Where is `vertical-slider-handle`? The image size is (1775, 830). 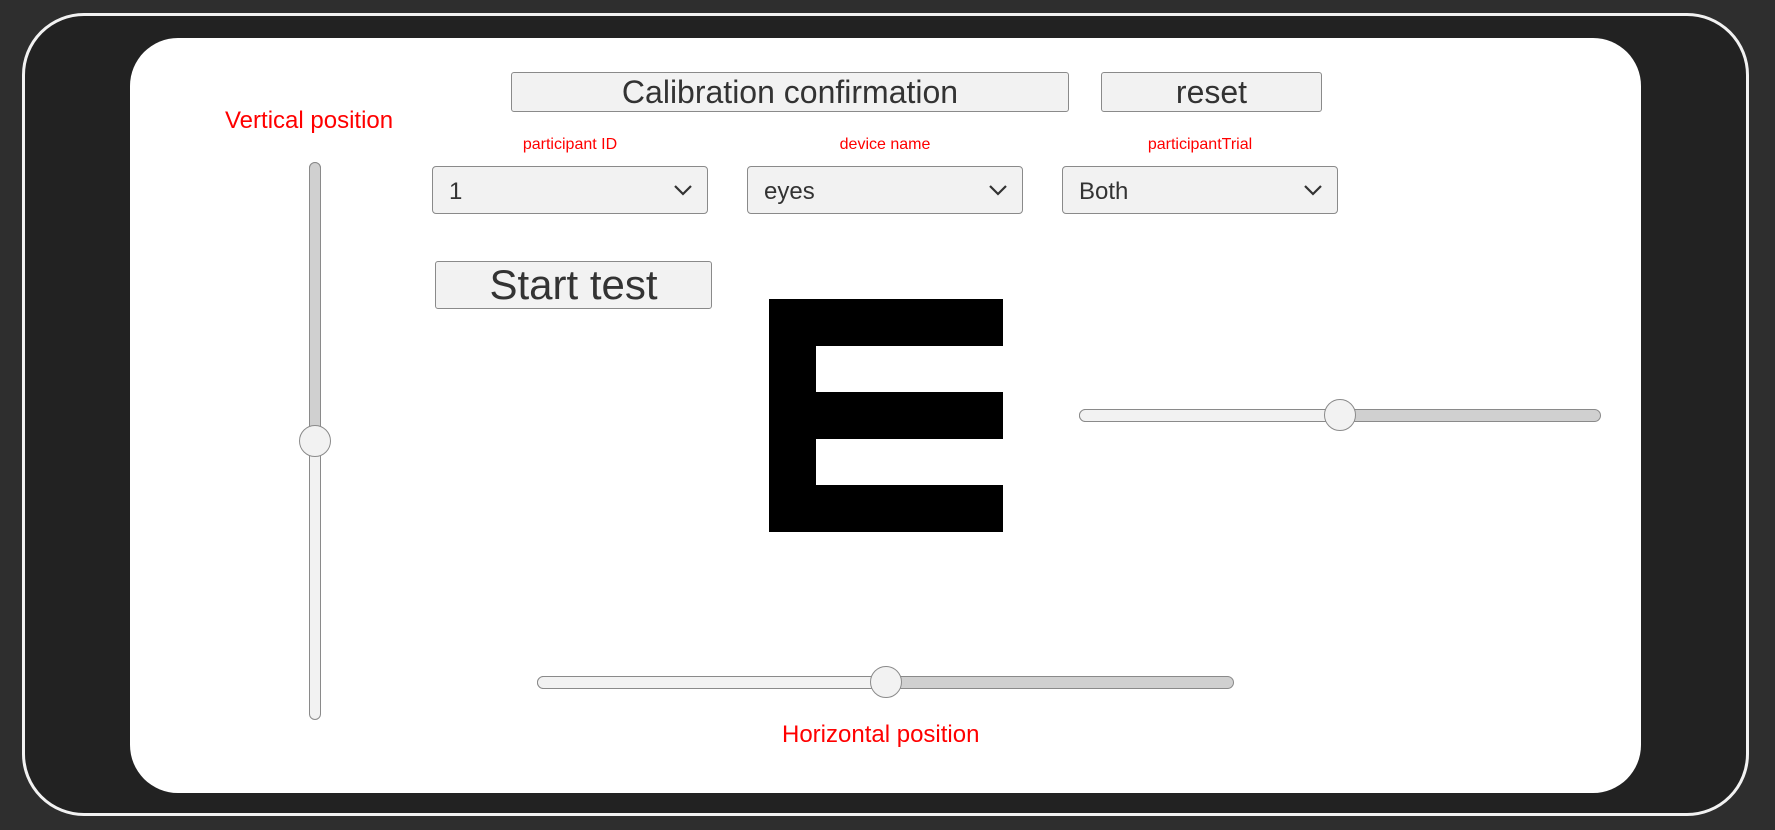
vertical-slider-handle is located at coordinates (315, 441).